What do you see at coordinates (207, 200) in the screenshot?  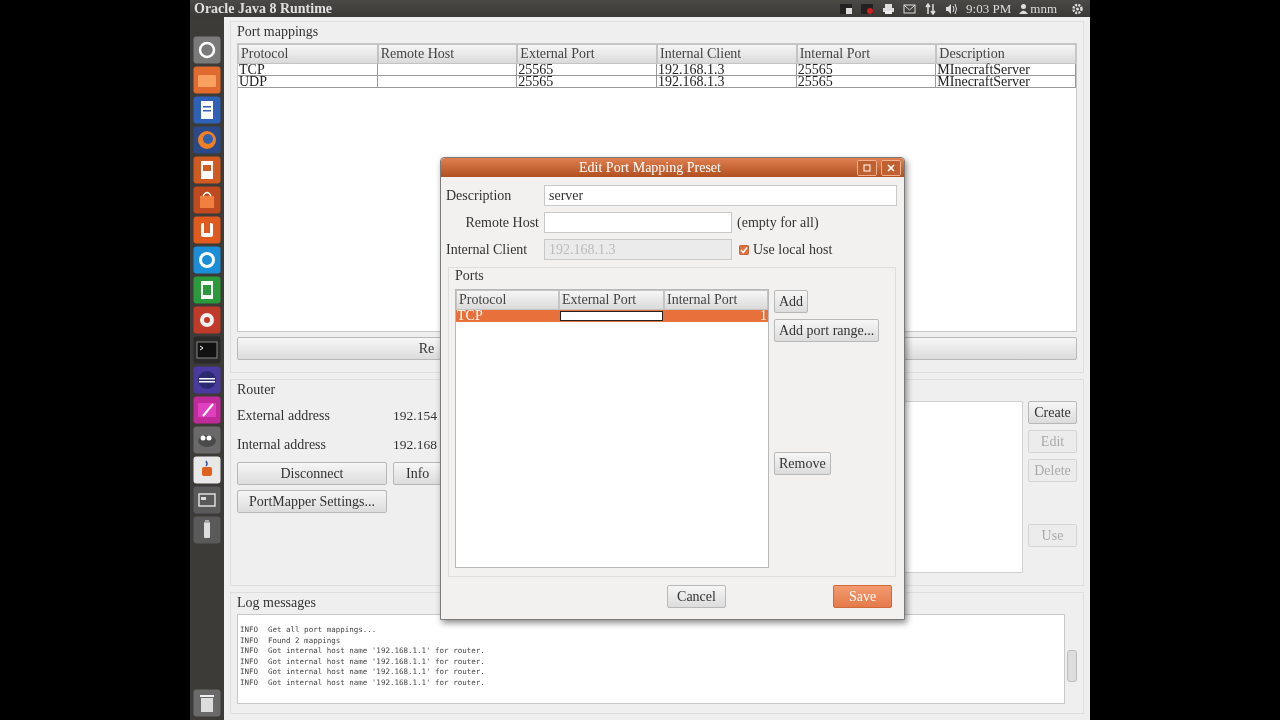 I see `shopping-bag-icon` at bounding box center [207, 200].